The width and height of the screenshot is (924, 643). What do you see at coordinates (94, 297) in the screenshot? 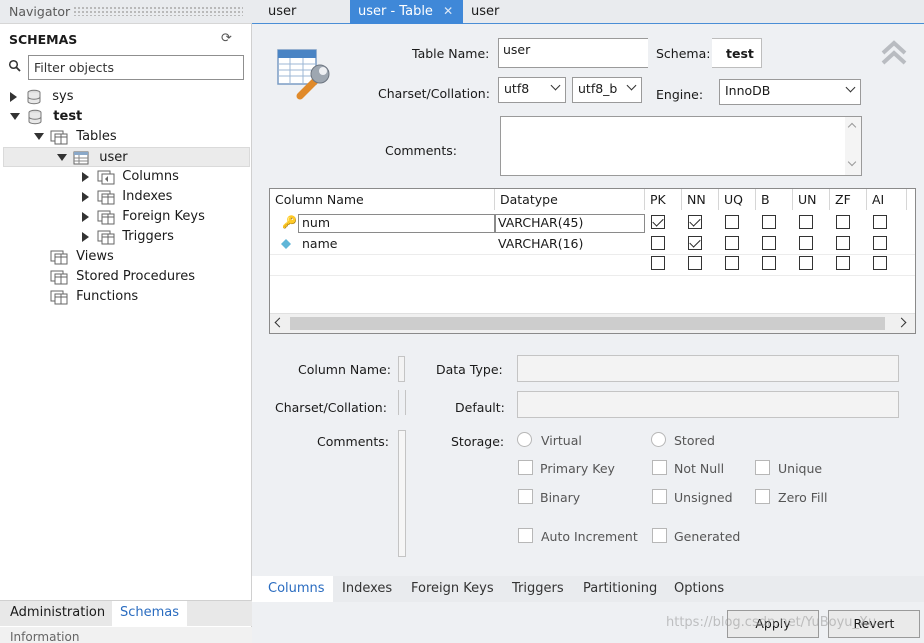
I see `tree-item-functions: Functions` at bounding box center [94, 297].